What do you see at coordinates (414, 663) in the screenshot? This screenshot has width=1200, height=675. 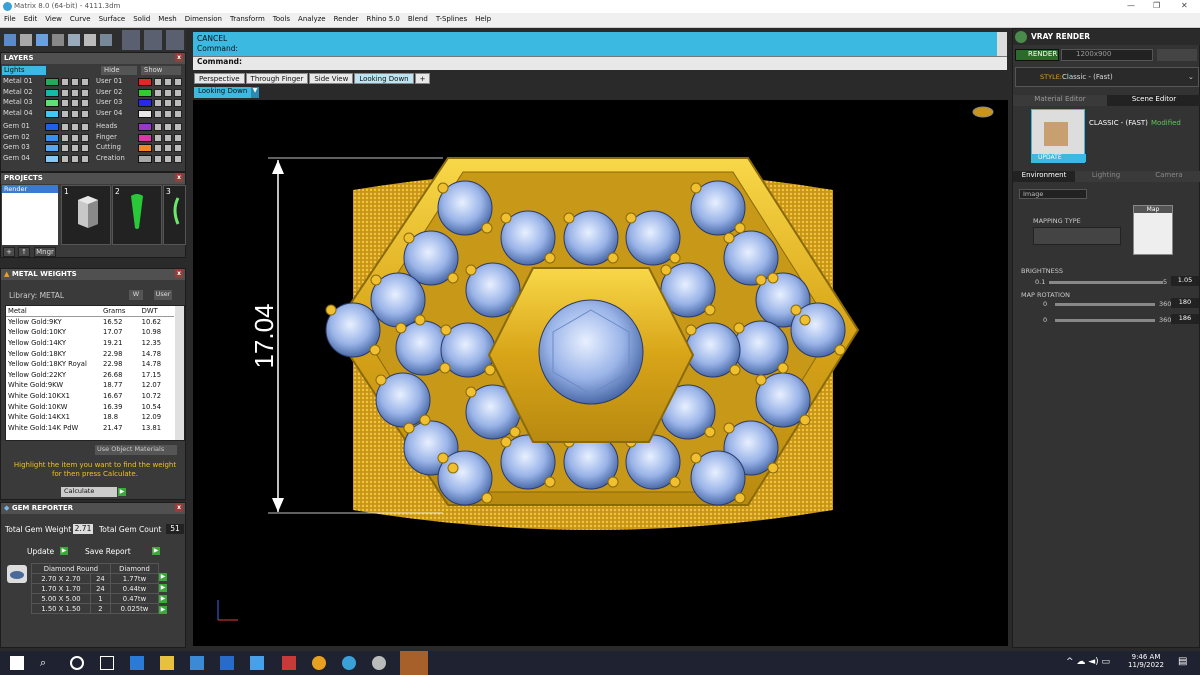 I see `active-app-icon` at bounding box center [414, 663].